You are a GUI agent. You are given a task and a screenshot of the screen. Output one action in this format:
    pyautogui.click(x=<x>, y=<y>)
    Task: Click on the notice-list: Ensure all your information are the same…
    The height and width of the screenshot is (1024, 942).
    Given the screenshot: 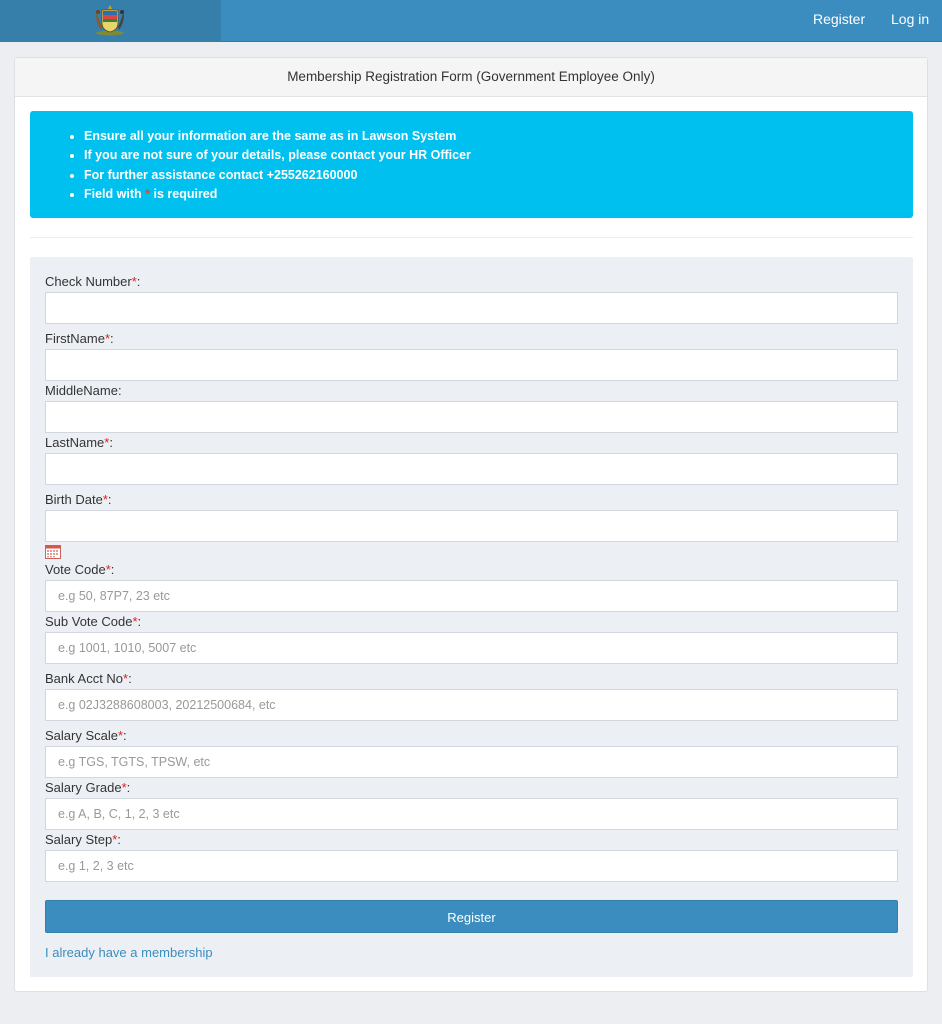 What is the action you would take?
    pyautogui.click(x=250, y=165)
    